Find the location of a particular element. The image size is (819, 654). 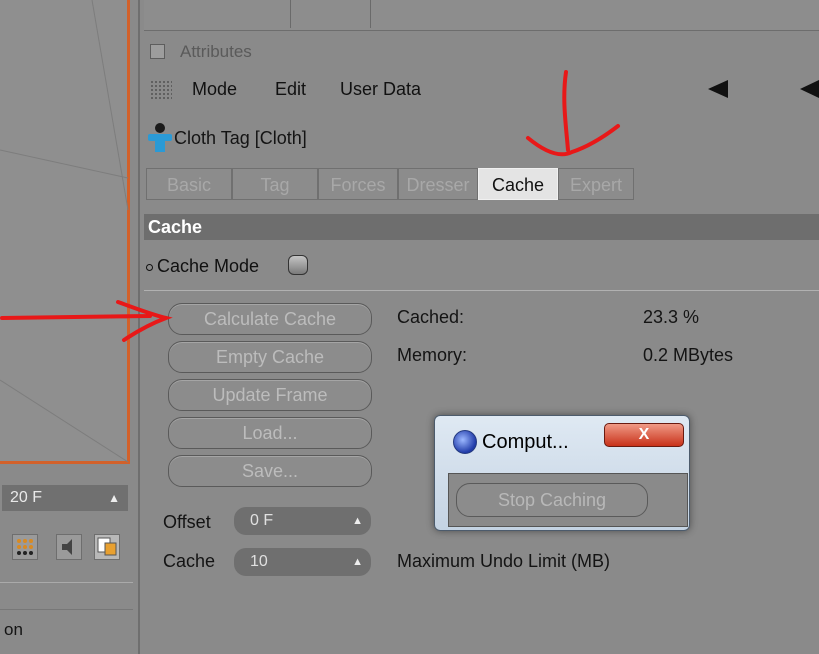

section-bar is located at coordinates (481, 227).